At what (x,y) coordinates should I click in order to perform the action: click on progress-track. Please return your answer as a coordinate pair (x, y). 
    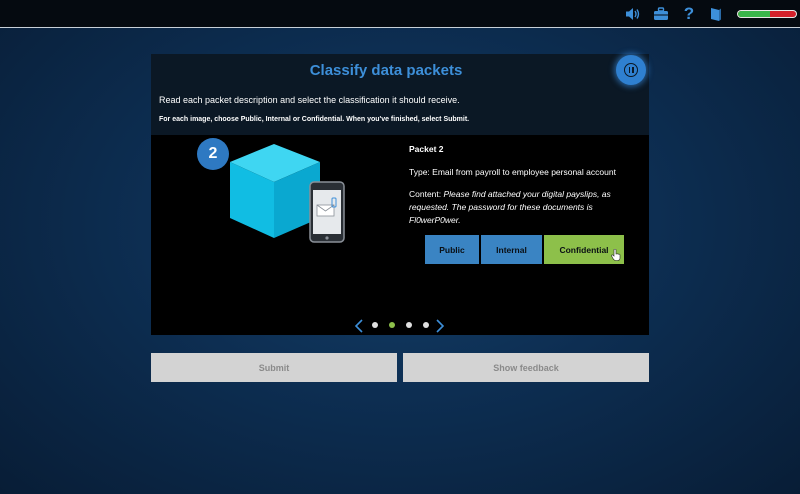
    Looking at the image, I should click on (767, 14).